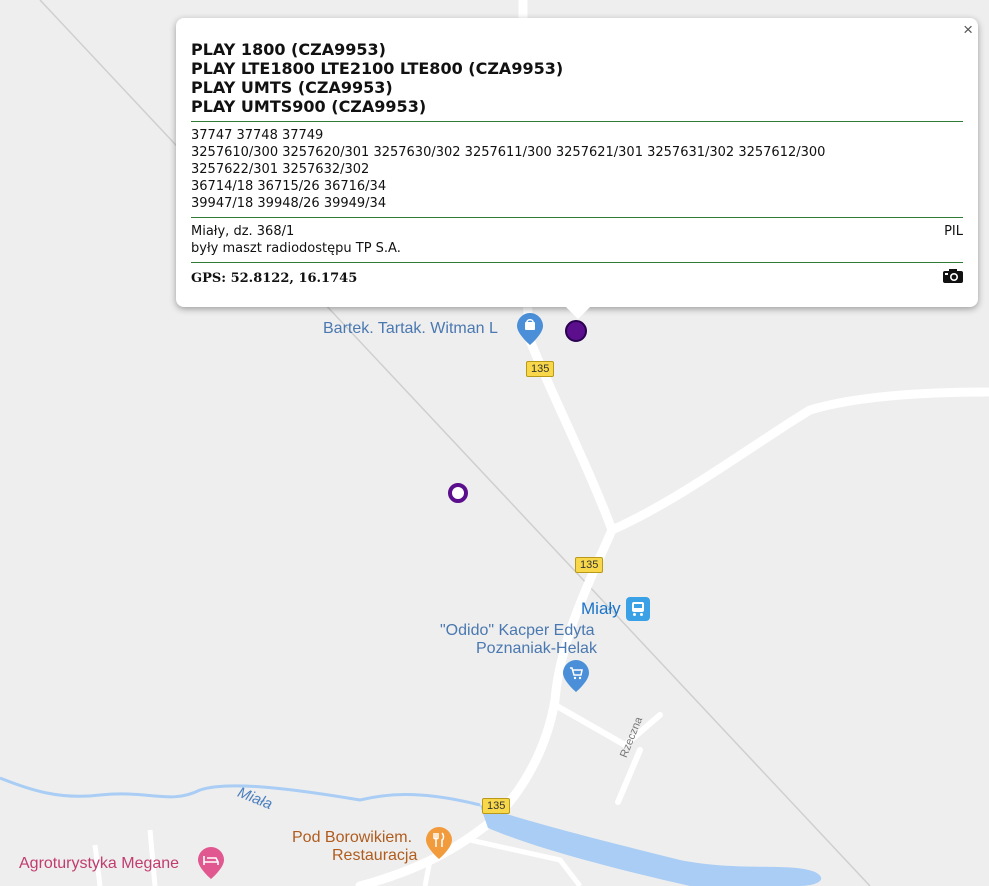 This screenshot has height=886, width=989. Describe the element at coordinates (274, 278) in the screenshot. I see `gps-coordinates: GPS: 52.8122, 16.1745` at that location.